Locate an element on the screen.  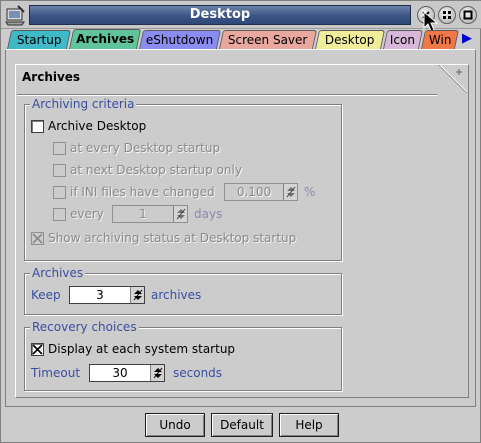
next-startup-checkbox: at next Desktop startup only is located at coordinates (147, 170).